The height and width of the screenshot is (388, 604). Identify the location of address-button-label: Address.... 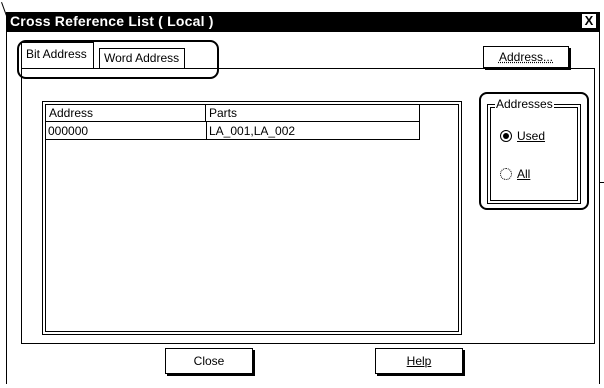
(526, 57).